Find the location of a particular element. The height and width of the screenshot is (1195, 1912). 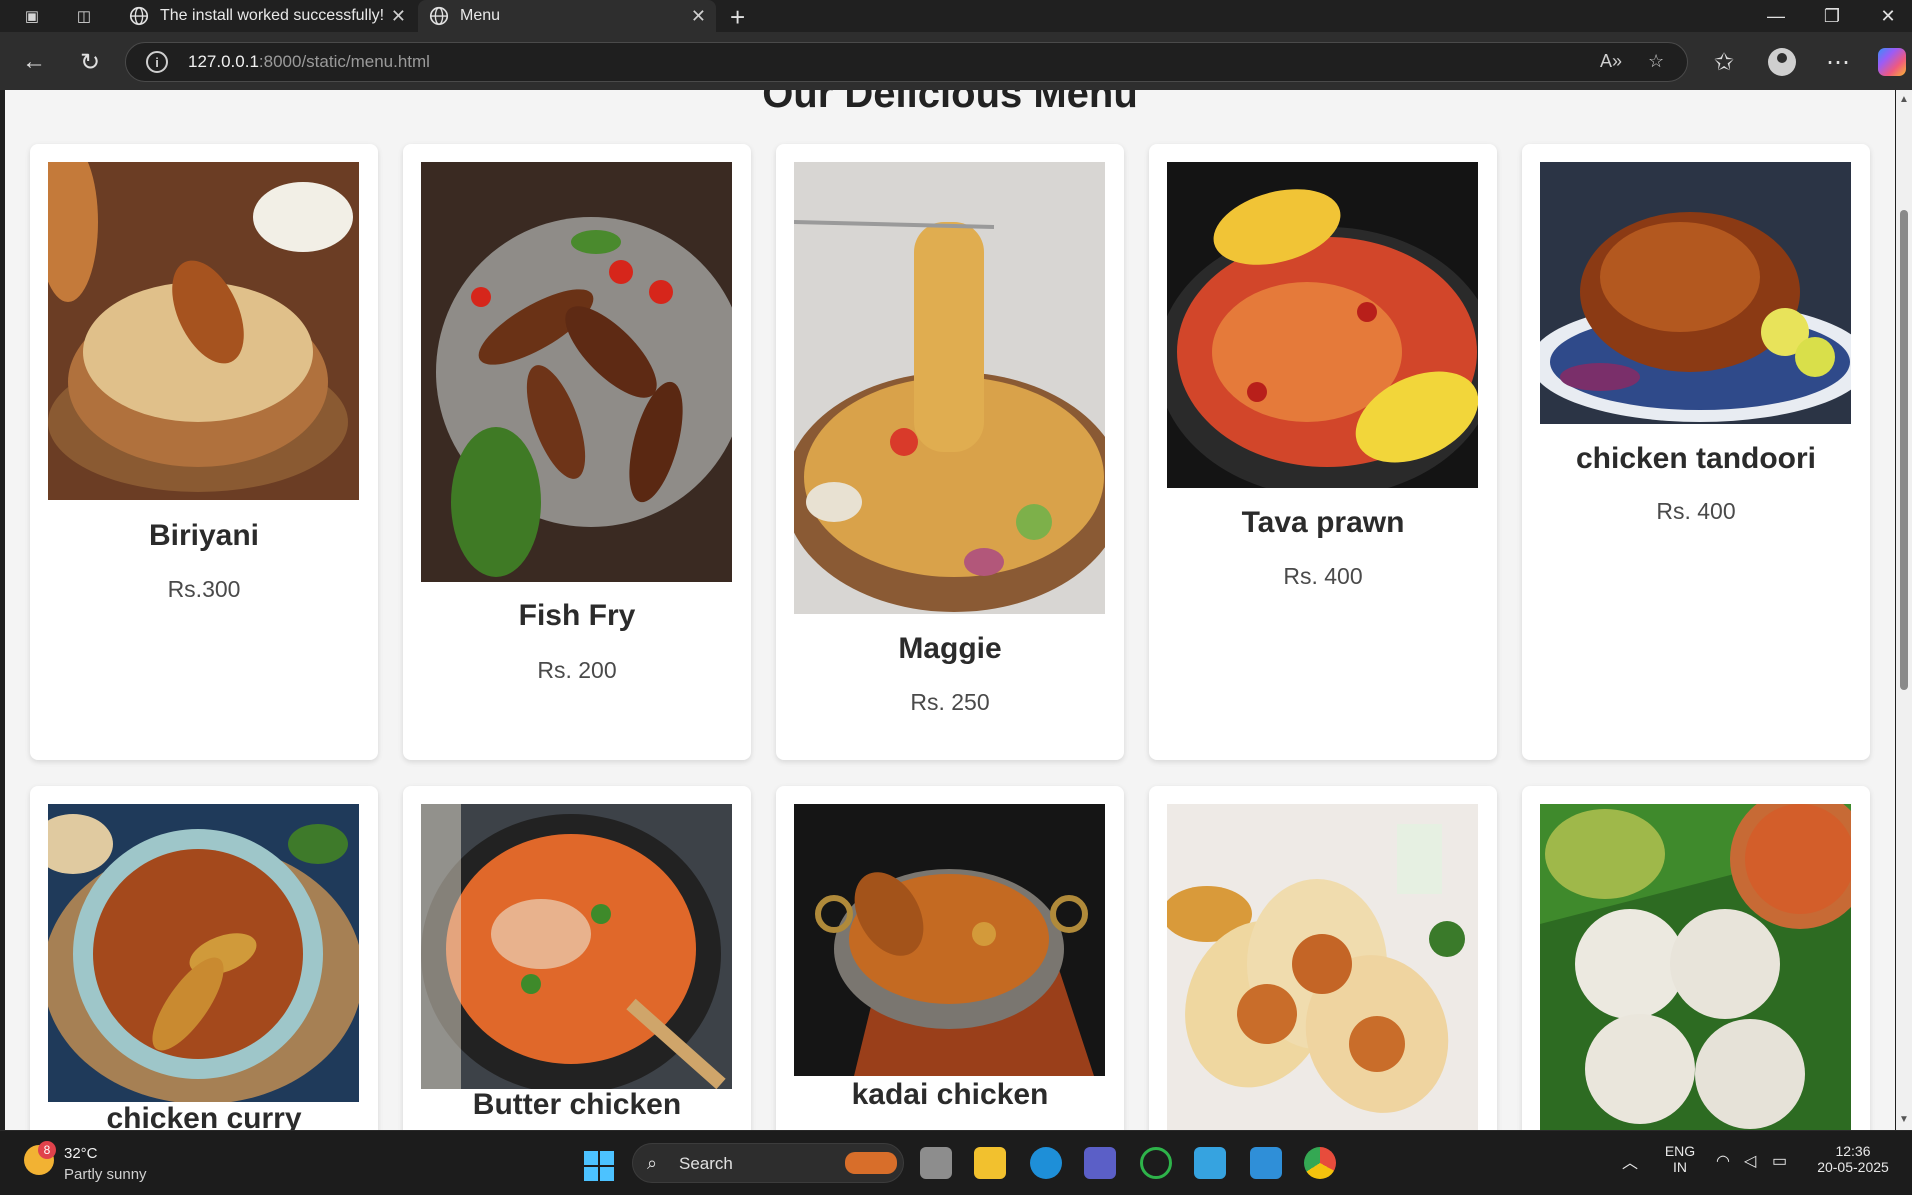

fish-fry-image is located at coordinates (576, 372).